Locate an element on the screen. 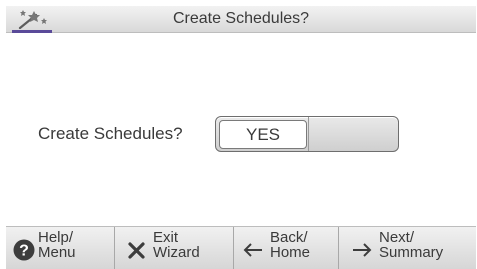 The image size is (477, 269). back-home-button: Back/ Home is located at coordinates (286, 248).